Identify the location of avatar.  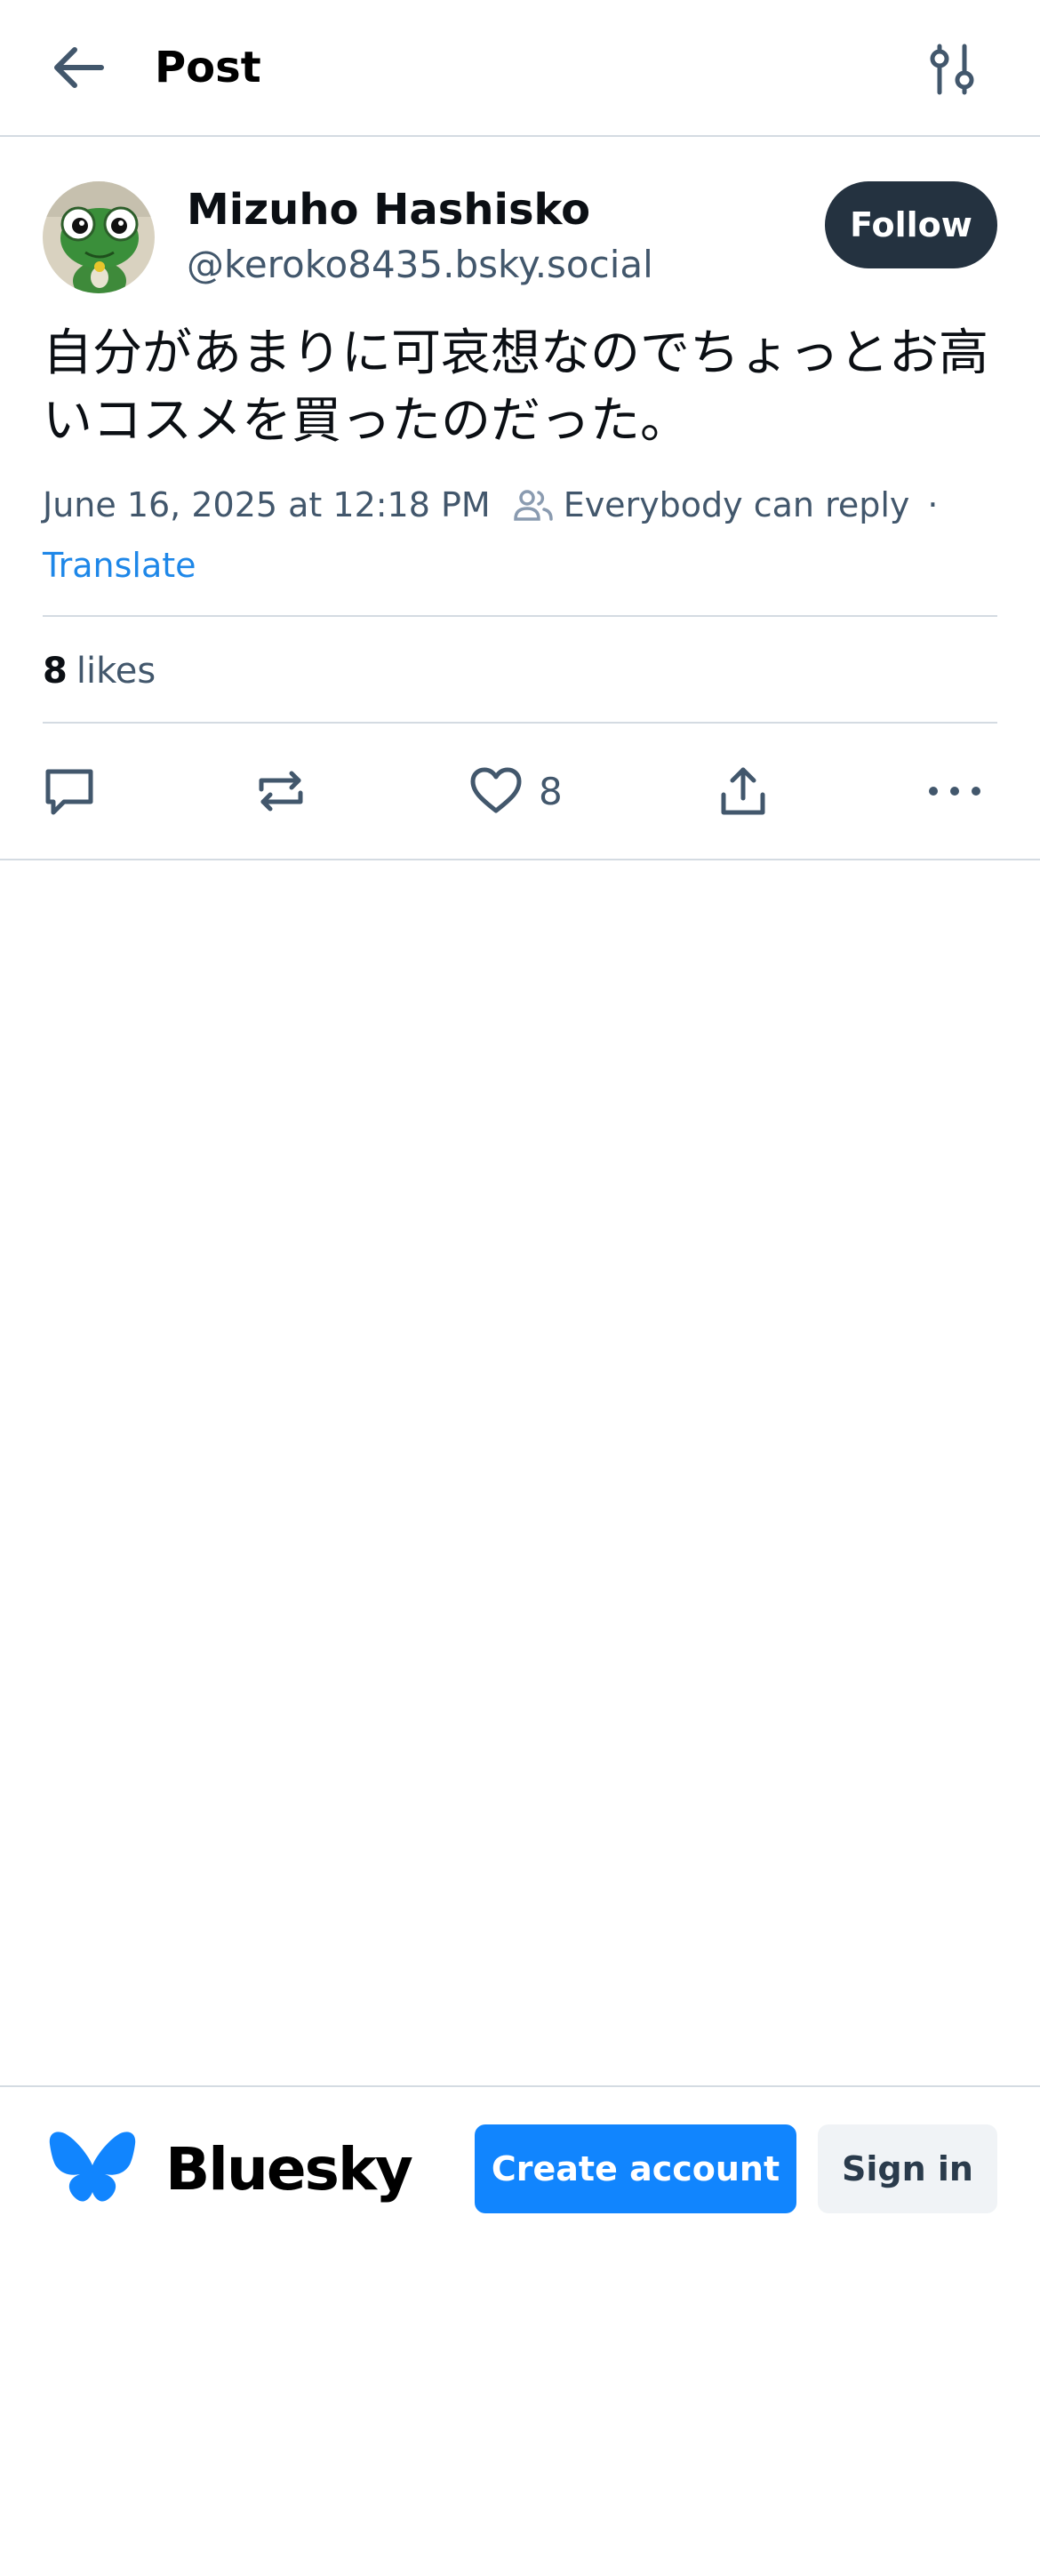
(99, 237).